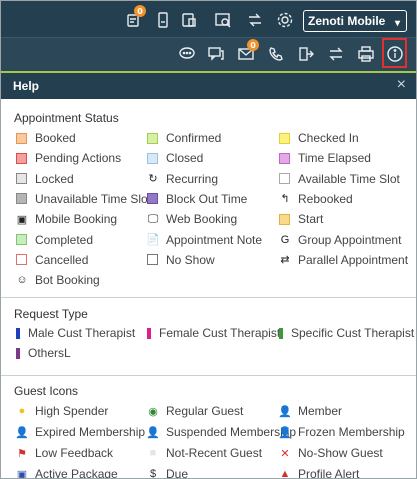 The image size is (417, 479). Describe the element at coordinates (325, 198) in the screenshot. I see `legend-label: Rebooked` at that location.